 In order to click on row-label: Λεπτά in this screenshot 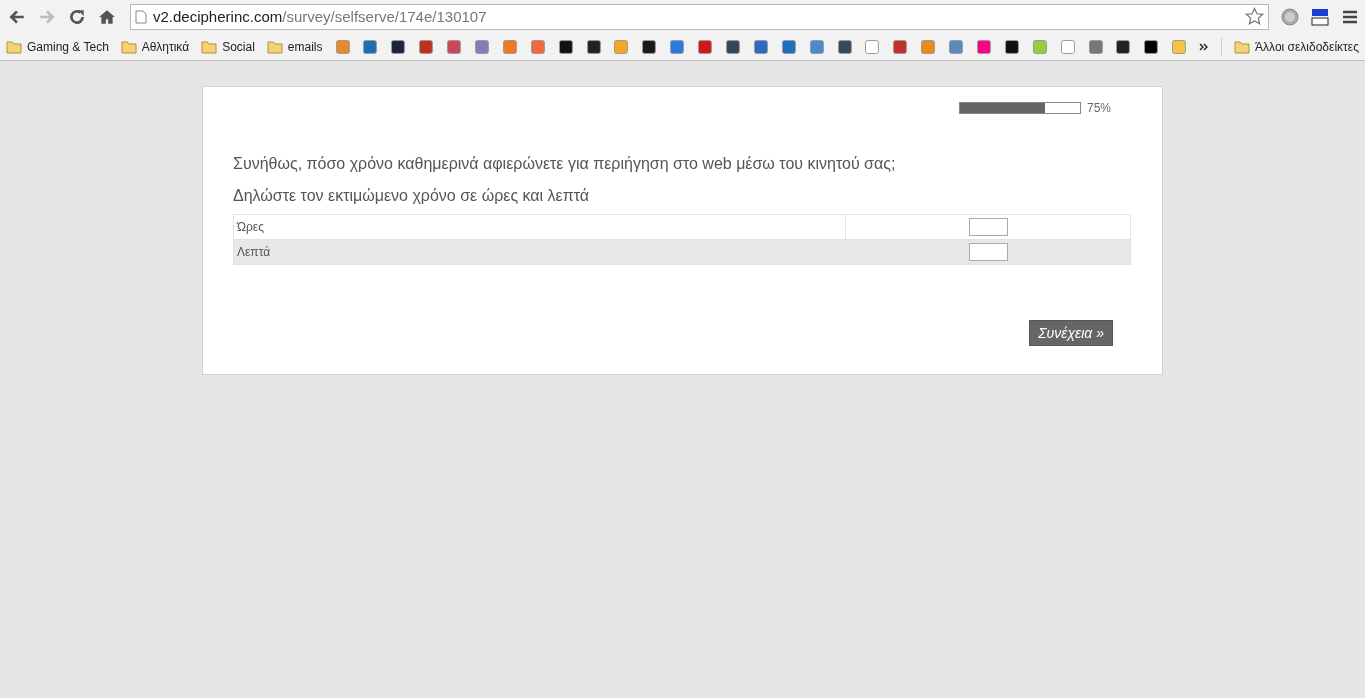, I will do `click(539, 252)`.